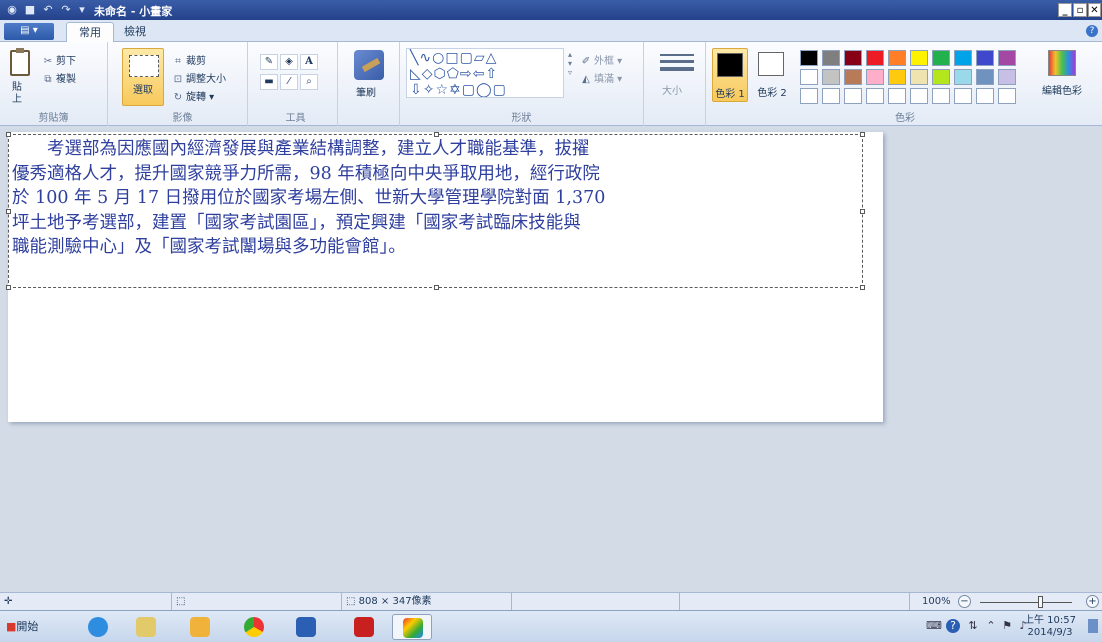 The width and height of the screenshot is (1102, 642). What do you see at coordinates (1072, 77) in the screenshot?
I see `edit-colors-button: 編輯色彩` at bounding box center [1072, 77].